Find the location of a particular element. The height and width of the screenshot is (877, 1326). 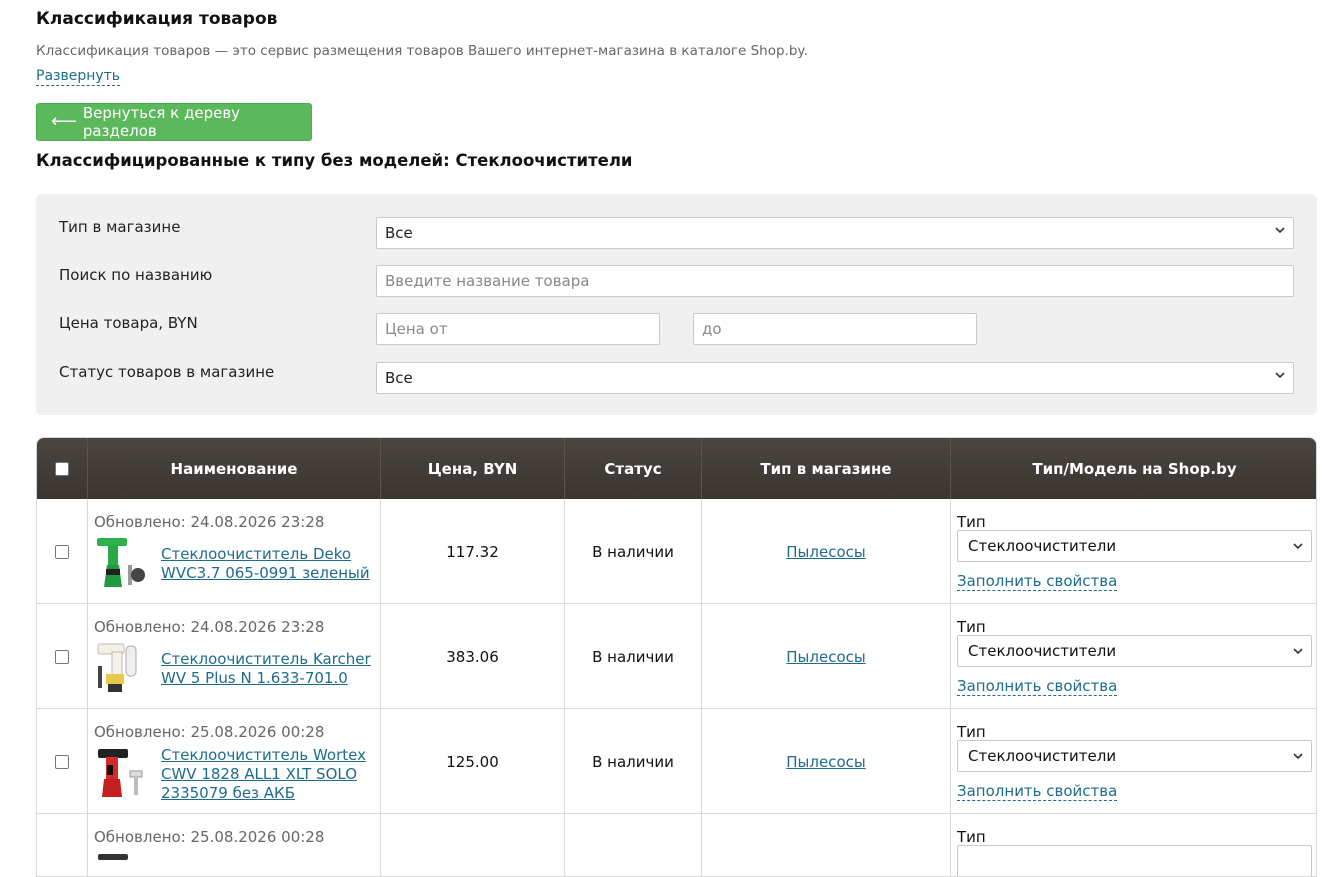

price-cell is located at coordinates (473, 845).